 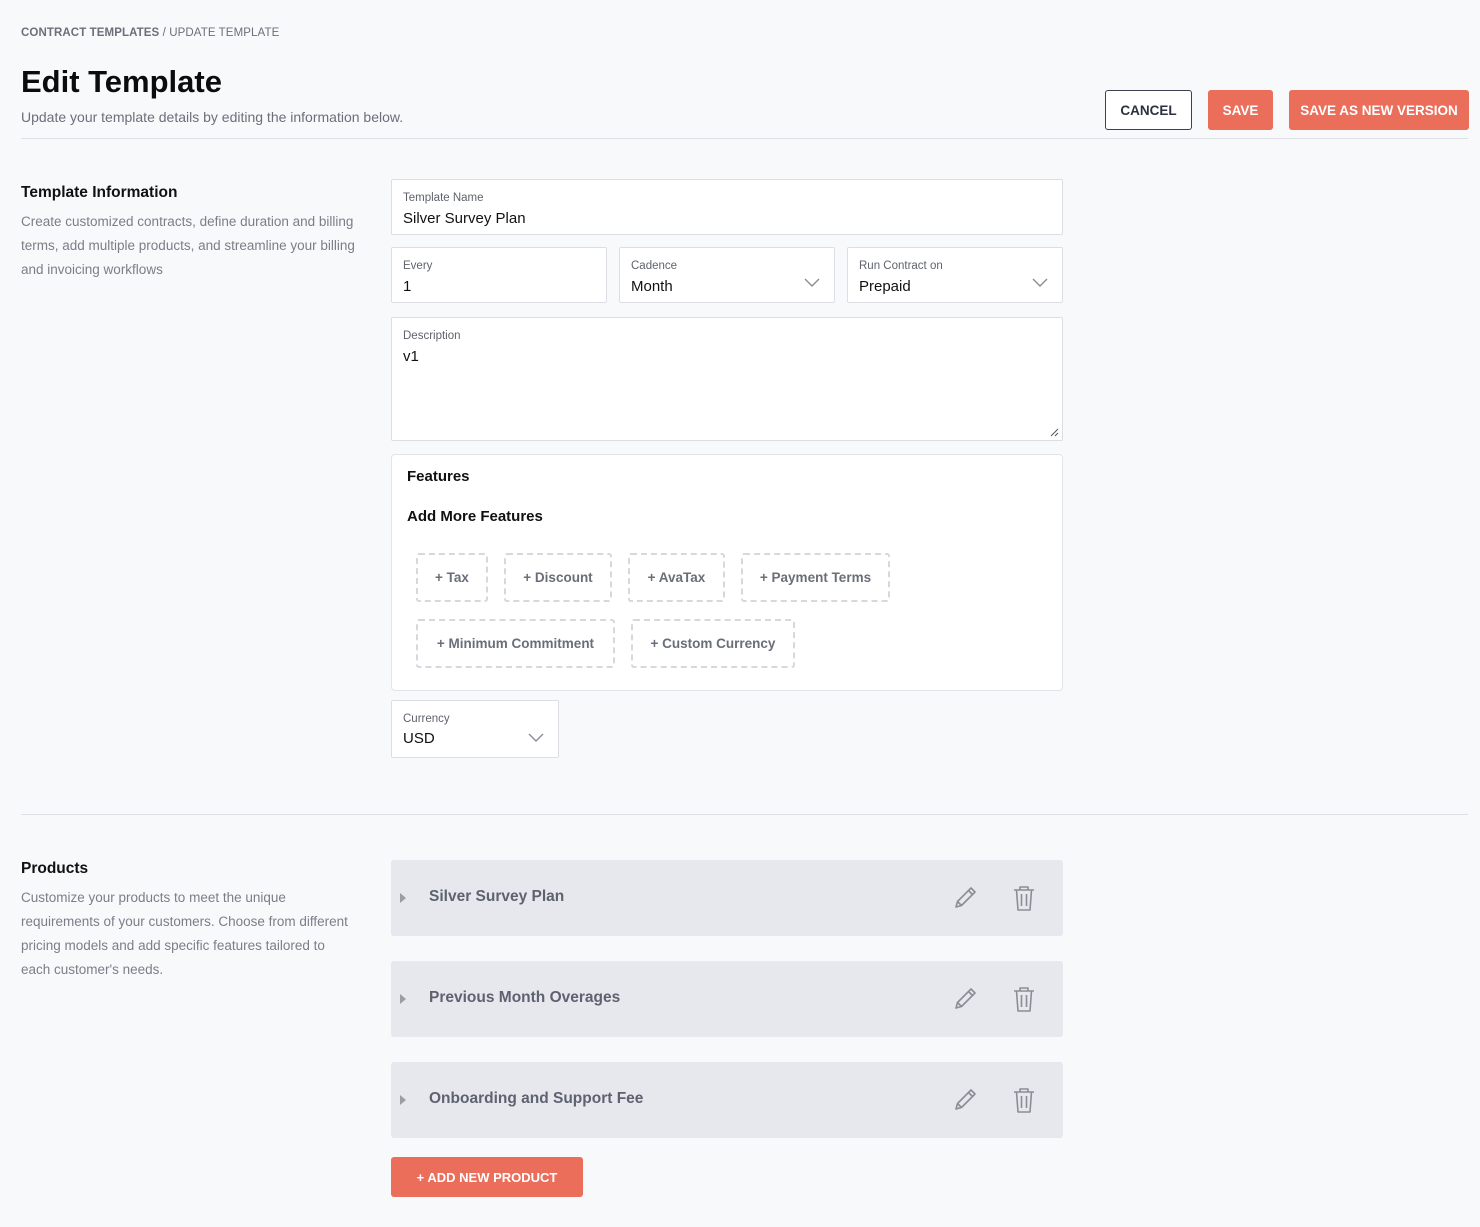 I want to click on features-title: Features, so click(x=438, y=476).